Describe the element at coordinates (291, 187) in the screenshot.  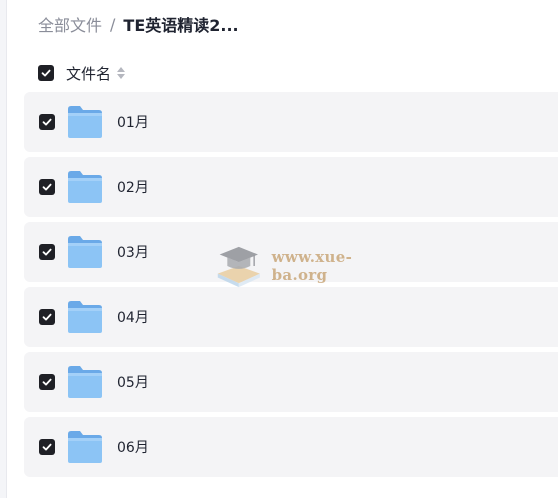
I see `file-row: 02月` at that location.